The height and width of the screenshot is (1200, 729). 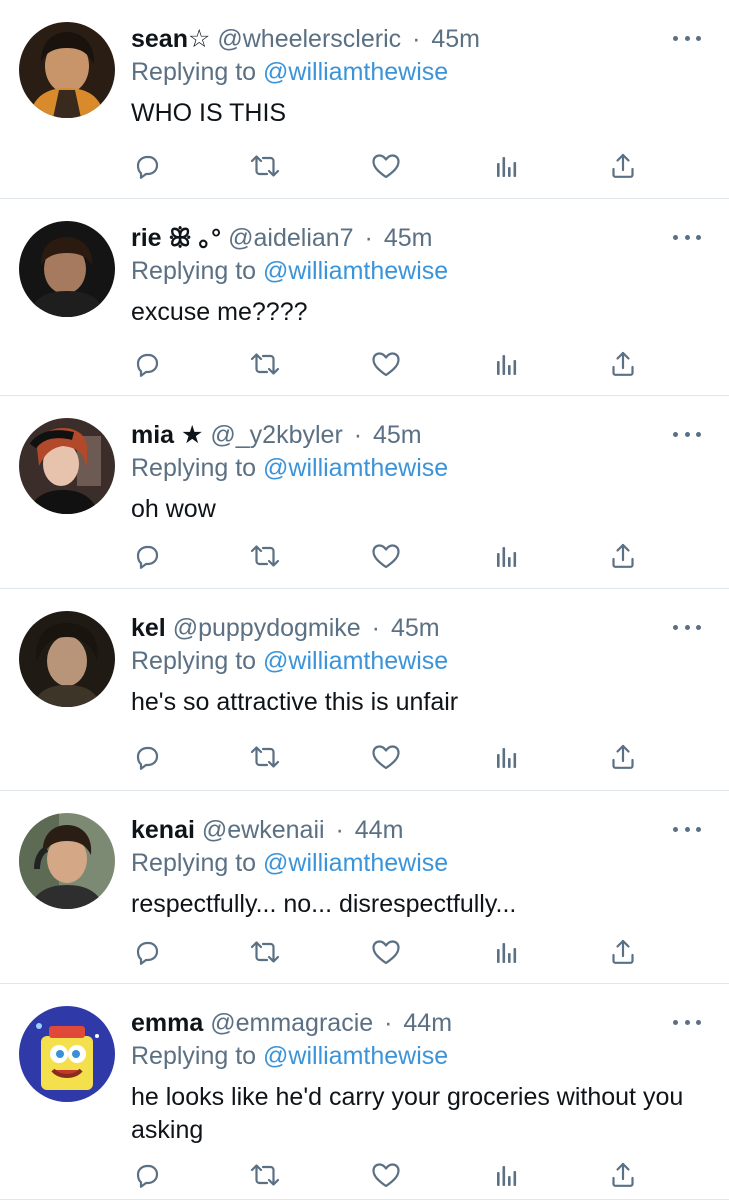 What do you see at coordinates (176, 238) in the screenshot?
I see `display-name: rie ꕥ ｡°` at bounding box center [176, 238].